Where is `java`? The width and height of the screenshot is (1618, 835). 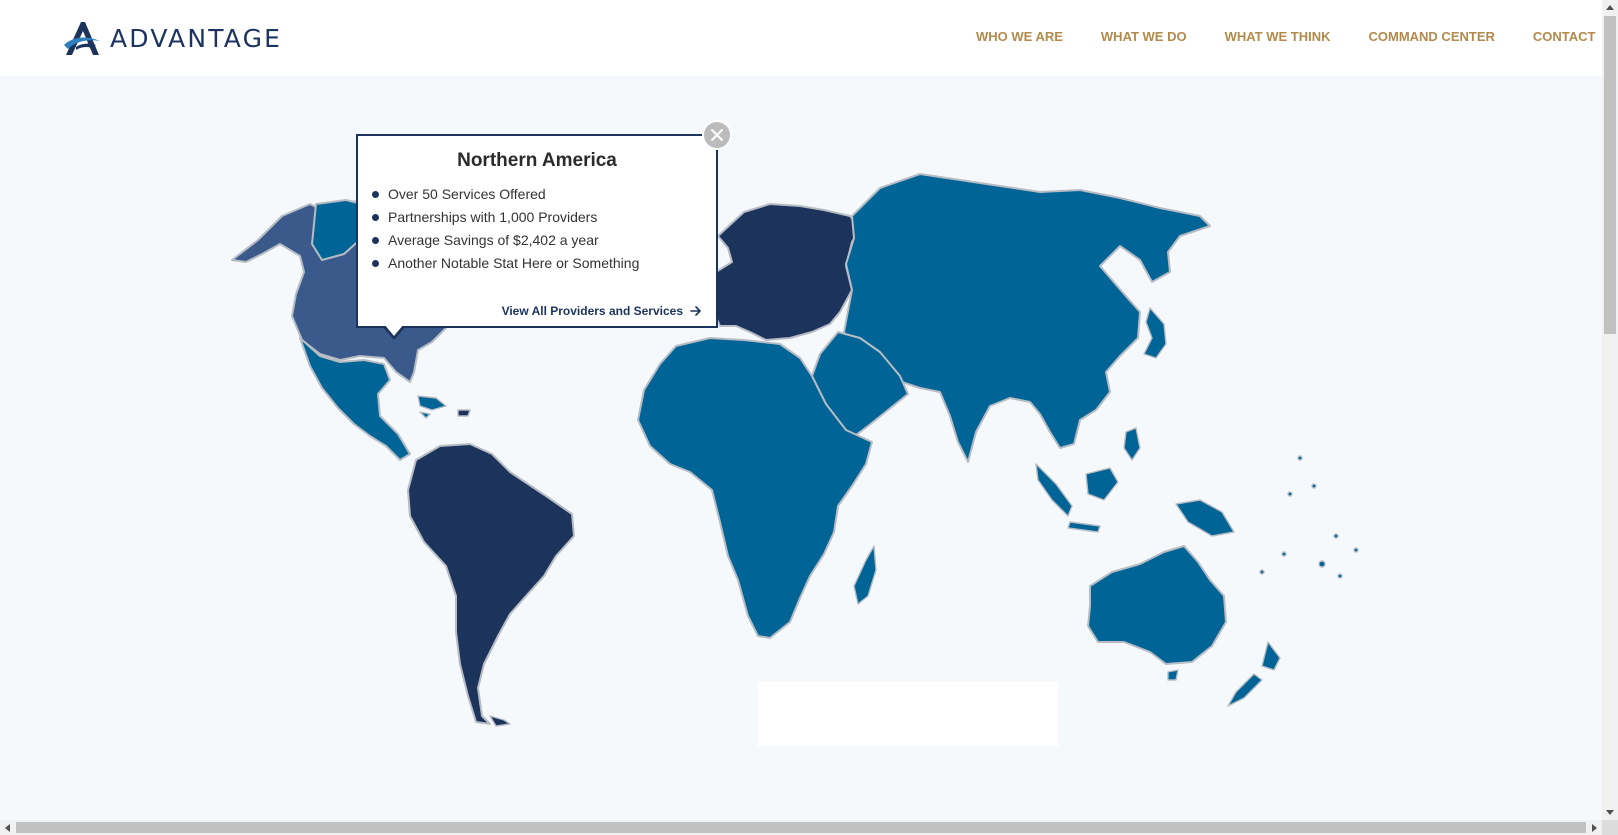 java is located at coordinates (1084, 527).